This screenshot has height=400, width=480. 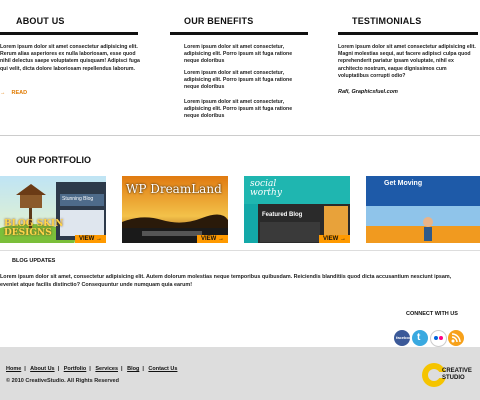 What do you see at coordinates (456, 338) in the screenshot?
I see `rss-icon` at bounding box center [456, 338].